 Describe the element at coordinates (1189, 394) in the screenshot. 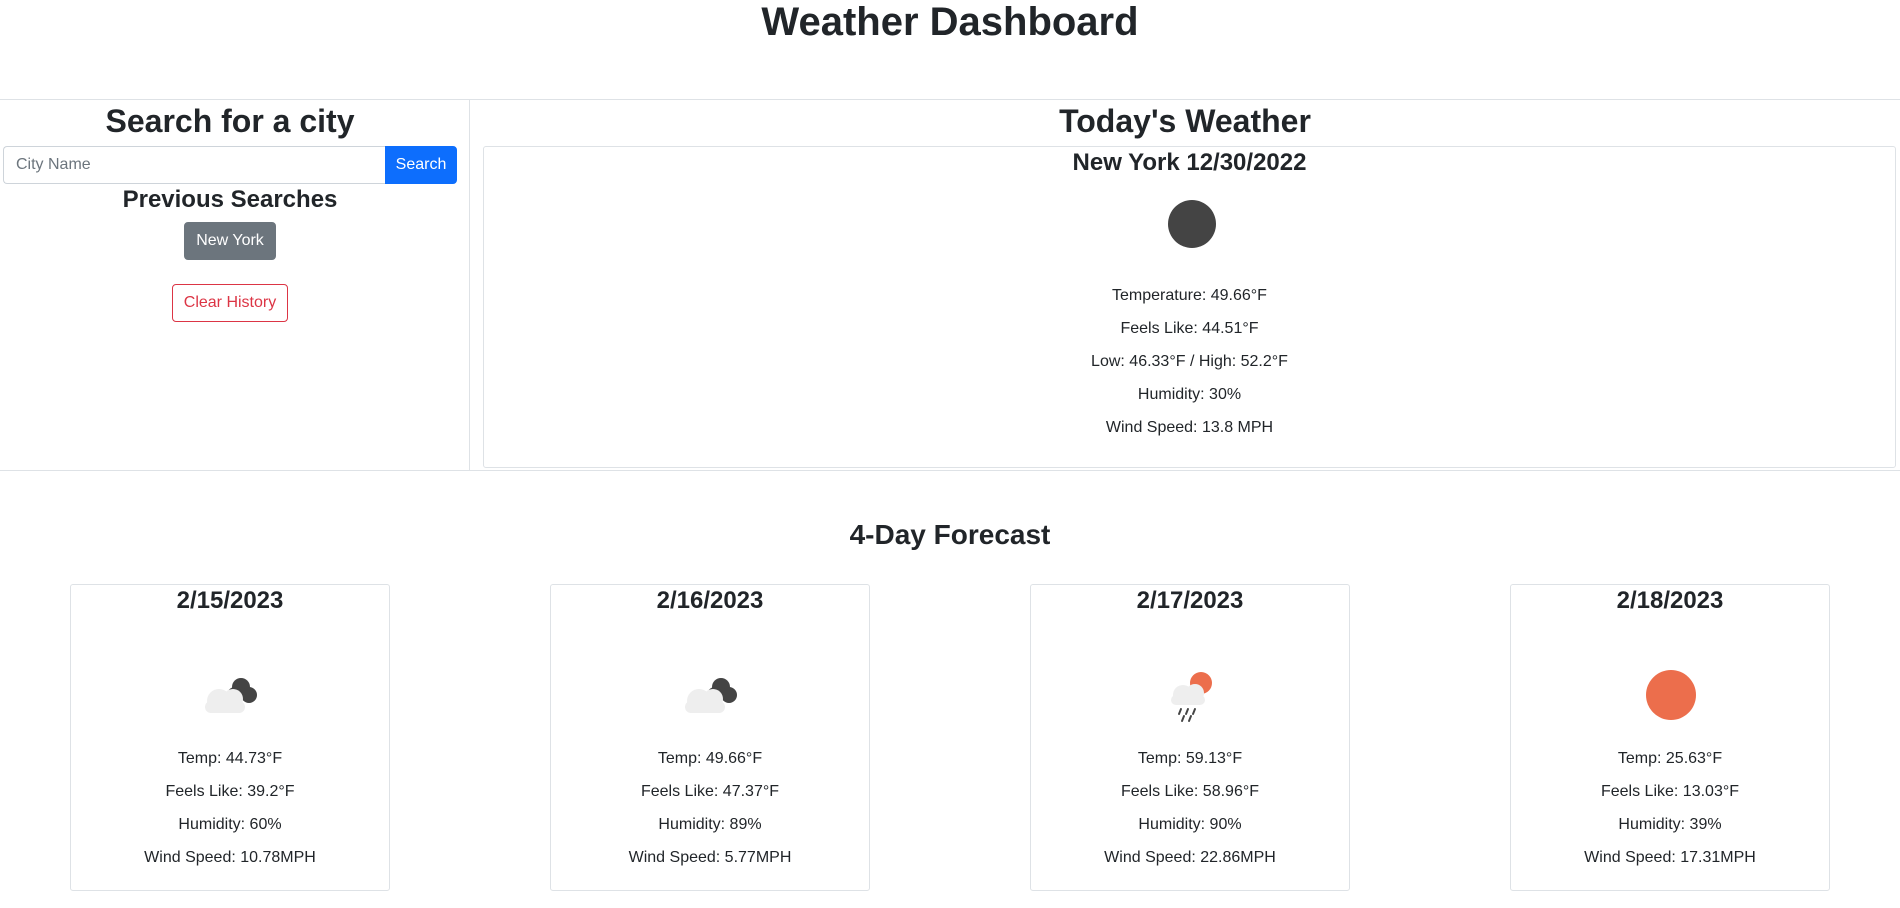

I see `today-humidity: Humidity: 30%` at that location.